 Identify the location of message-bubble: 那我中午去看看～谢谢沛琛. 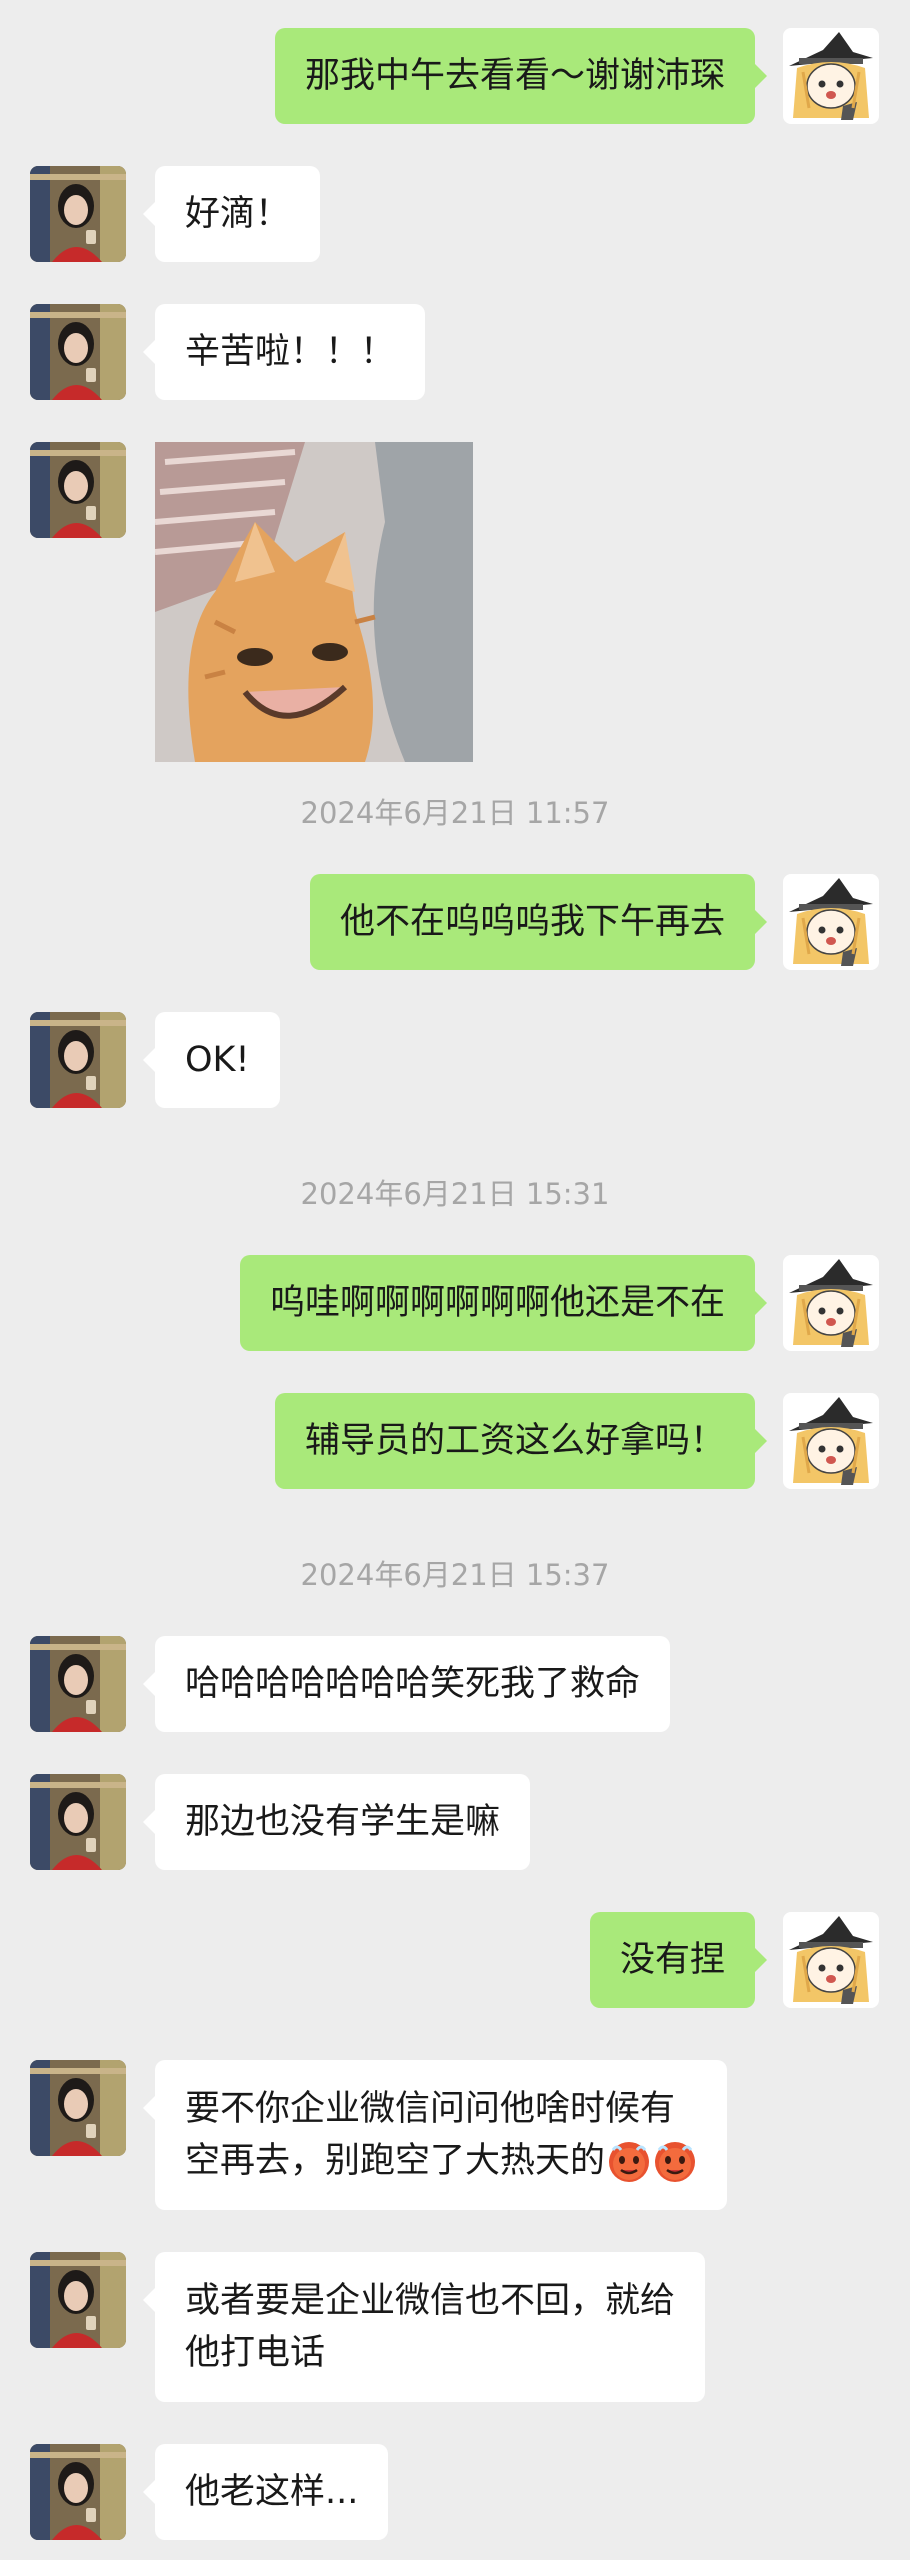
(521, 76).